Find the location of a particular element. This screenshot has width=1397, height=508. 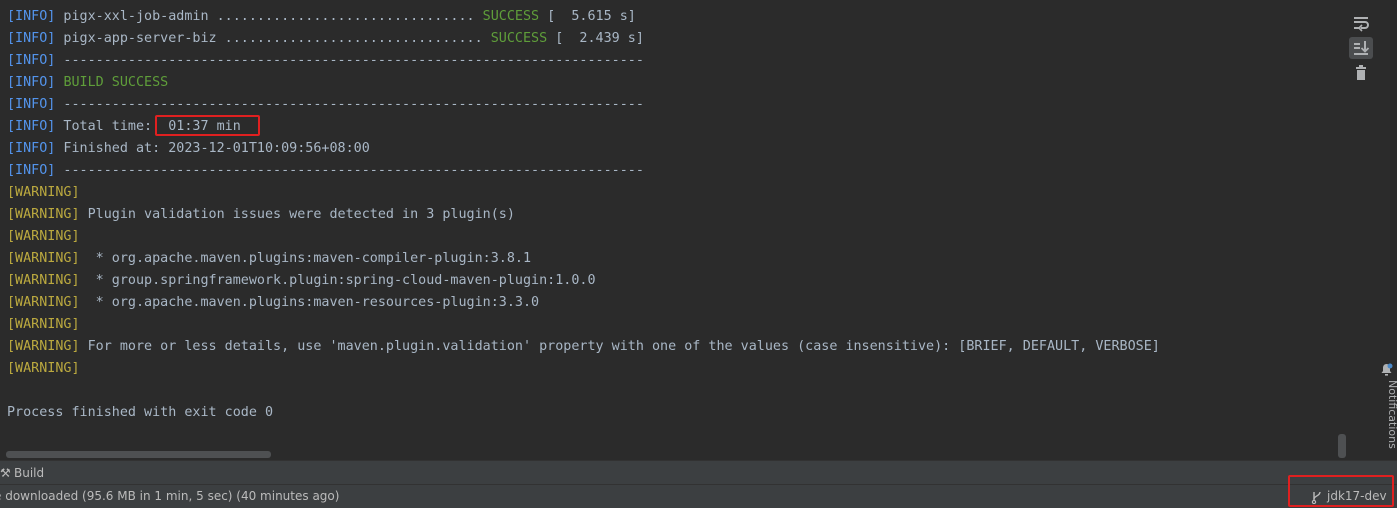

duration-text: [ 2.439 s] is located at coordinates (595, 38).